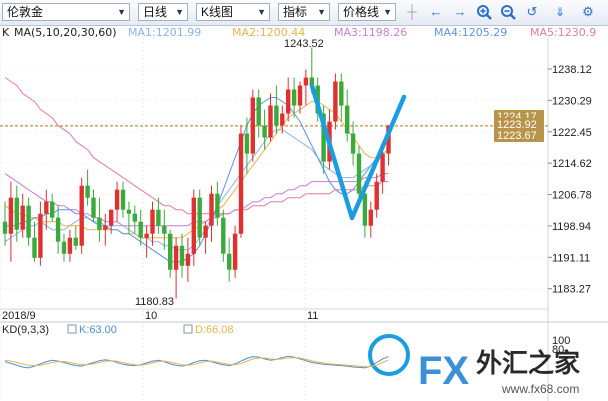  I want to click on y-tick-label: 1230.29, so click(572, 101).